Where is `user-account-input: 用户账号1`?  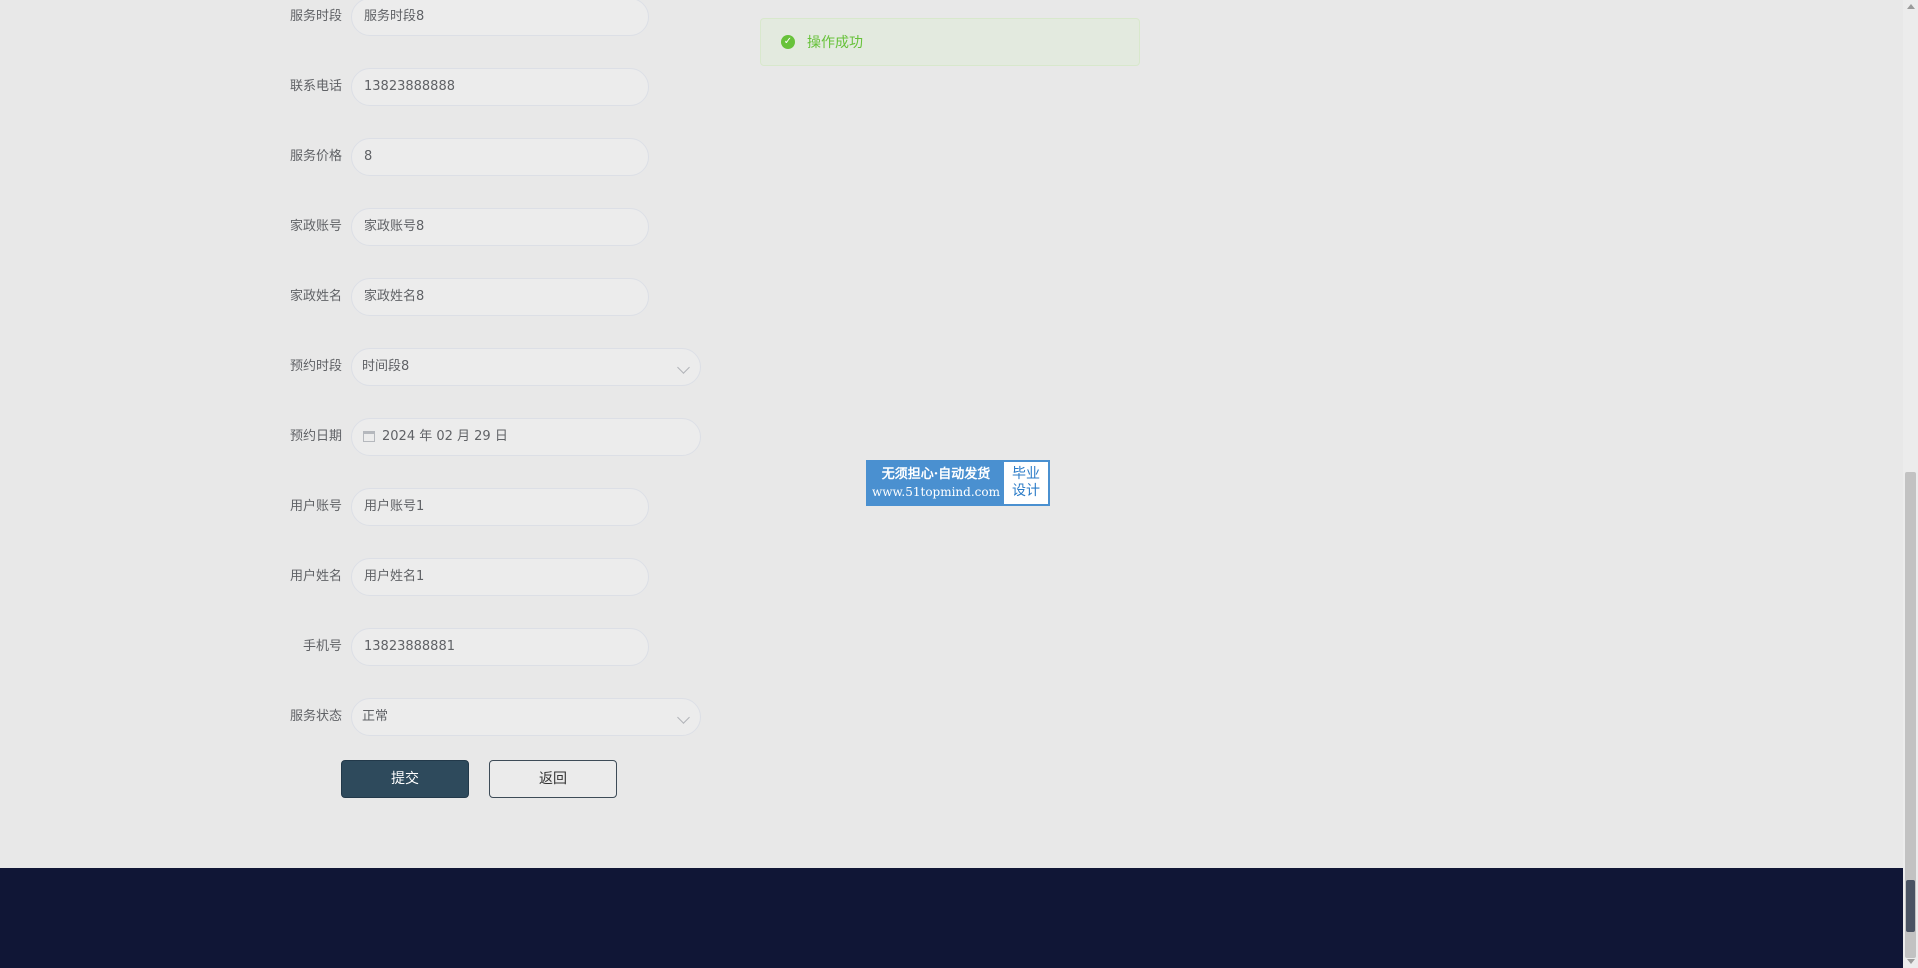
user-account-input: 用户账号1 is located at coordinates (500, 507).